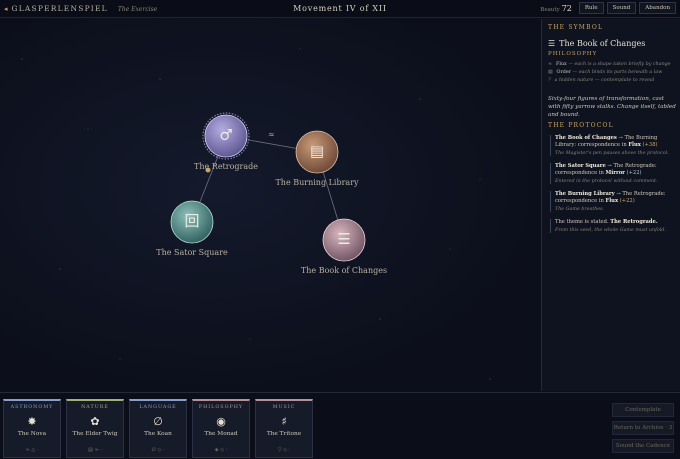 The image size is (680, 459). What do you see at coordinates (573, 54) in the screenshot?
I see `symbol-category: PHILOSOPHY` at bounding box center [573, 54].